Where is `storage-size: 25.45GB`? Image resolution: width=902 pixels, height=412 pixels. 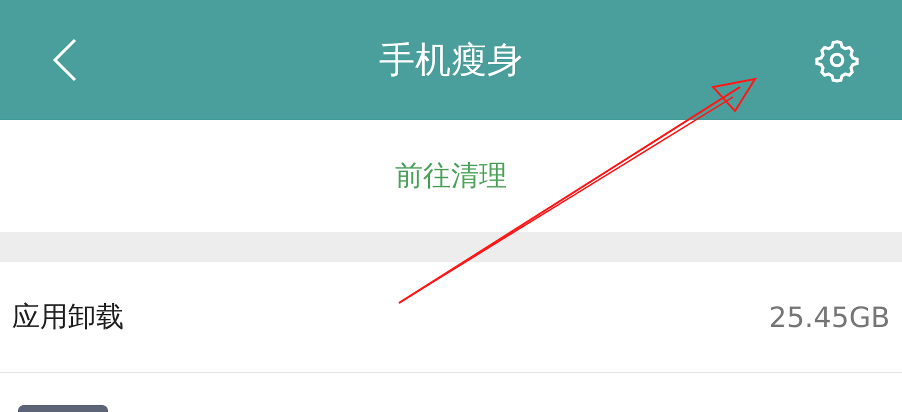 storage-size: 25.45GB is located at coordinates (829, 317).